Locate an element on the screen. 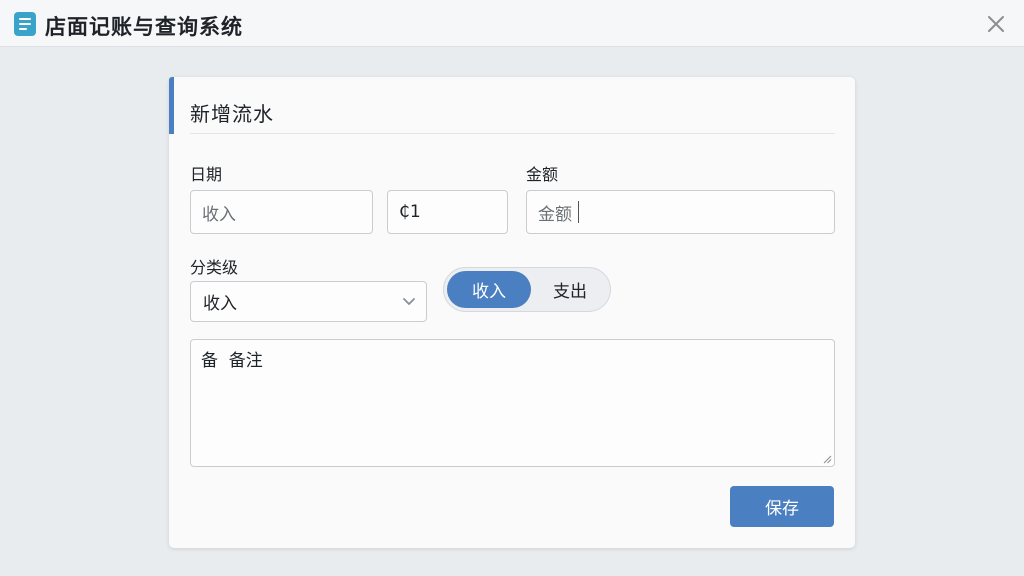 This screenshot has width=1024, height=576. amount-input: 金额 is located at coordinates (680, 212).